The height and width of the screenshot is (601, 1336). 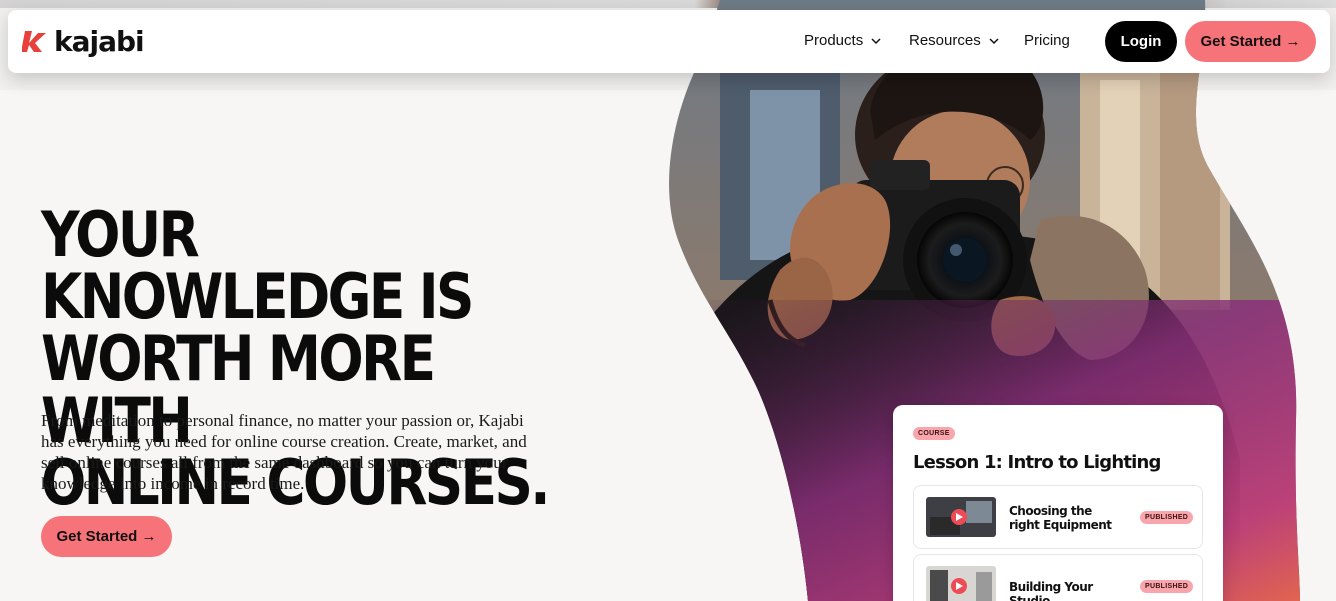 I want to click on nav-resources: Resources, so click(x=954, y=40).